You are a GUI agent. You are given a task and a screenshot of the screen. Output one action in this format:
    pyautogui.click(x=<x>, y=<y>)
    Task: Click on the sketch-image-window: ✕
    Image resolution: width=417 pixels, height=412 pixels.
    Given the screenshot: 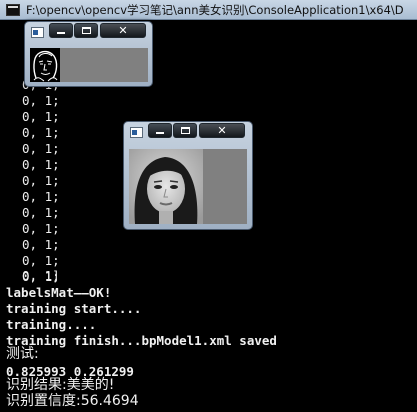 What is the action you would take?
    pyautogui.click(x=88, y=54)
    